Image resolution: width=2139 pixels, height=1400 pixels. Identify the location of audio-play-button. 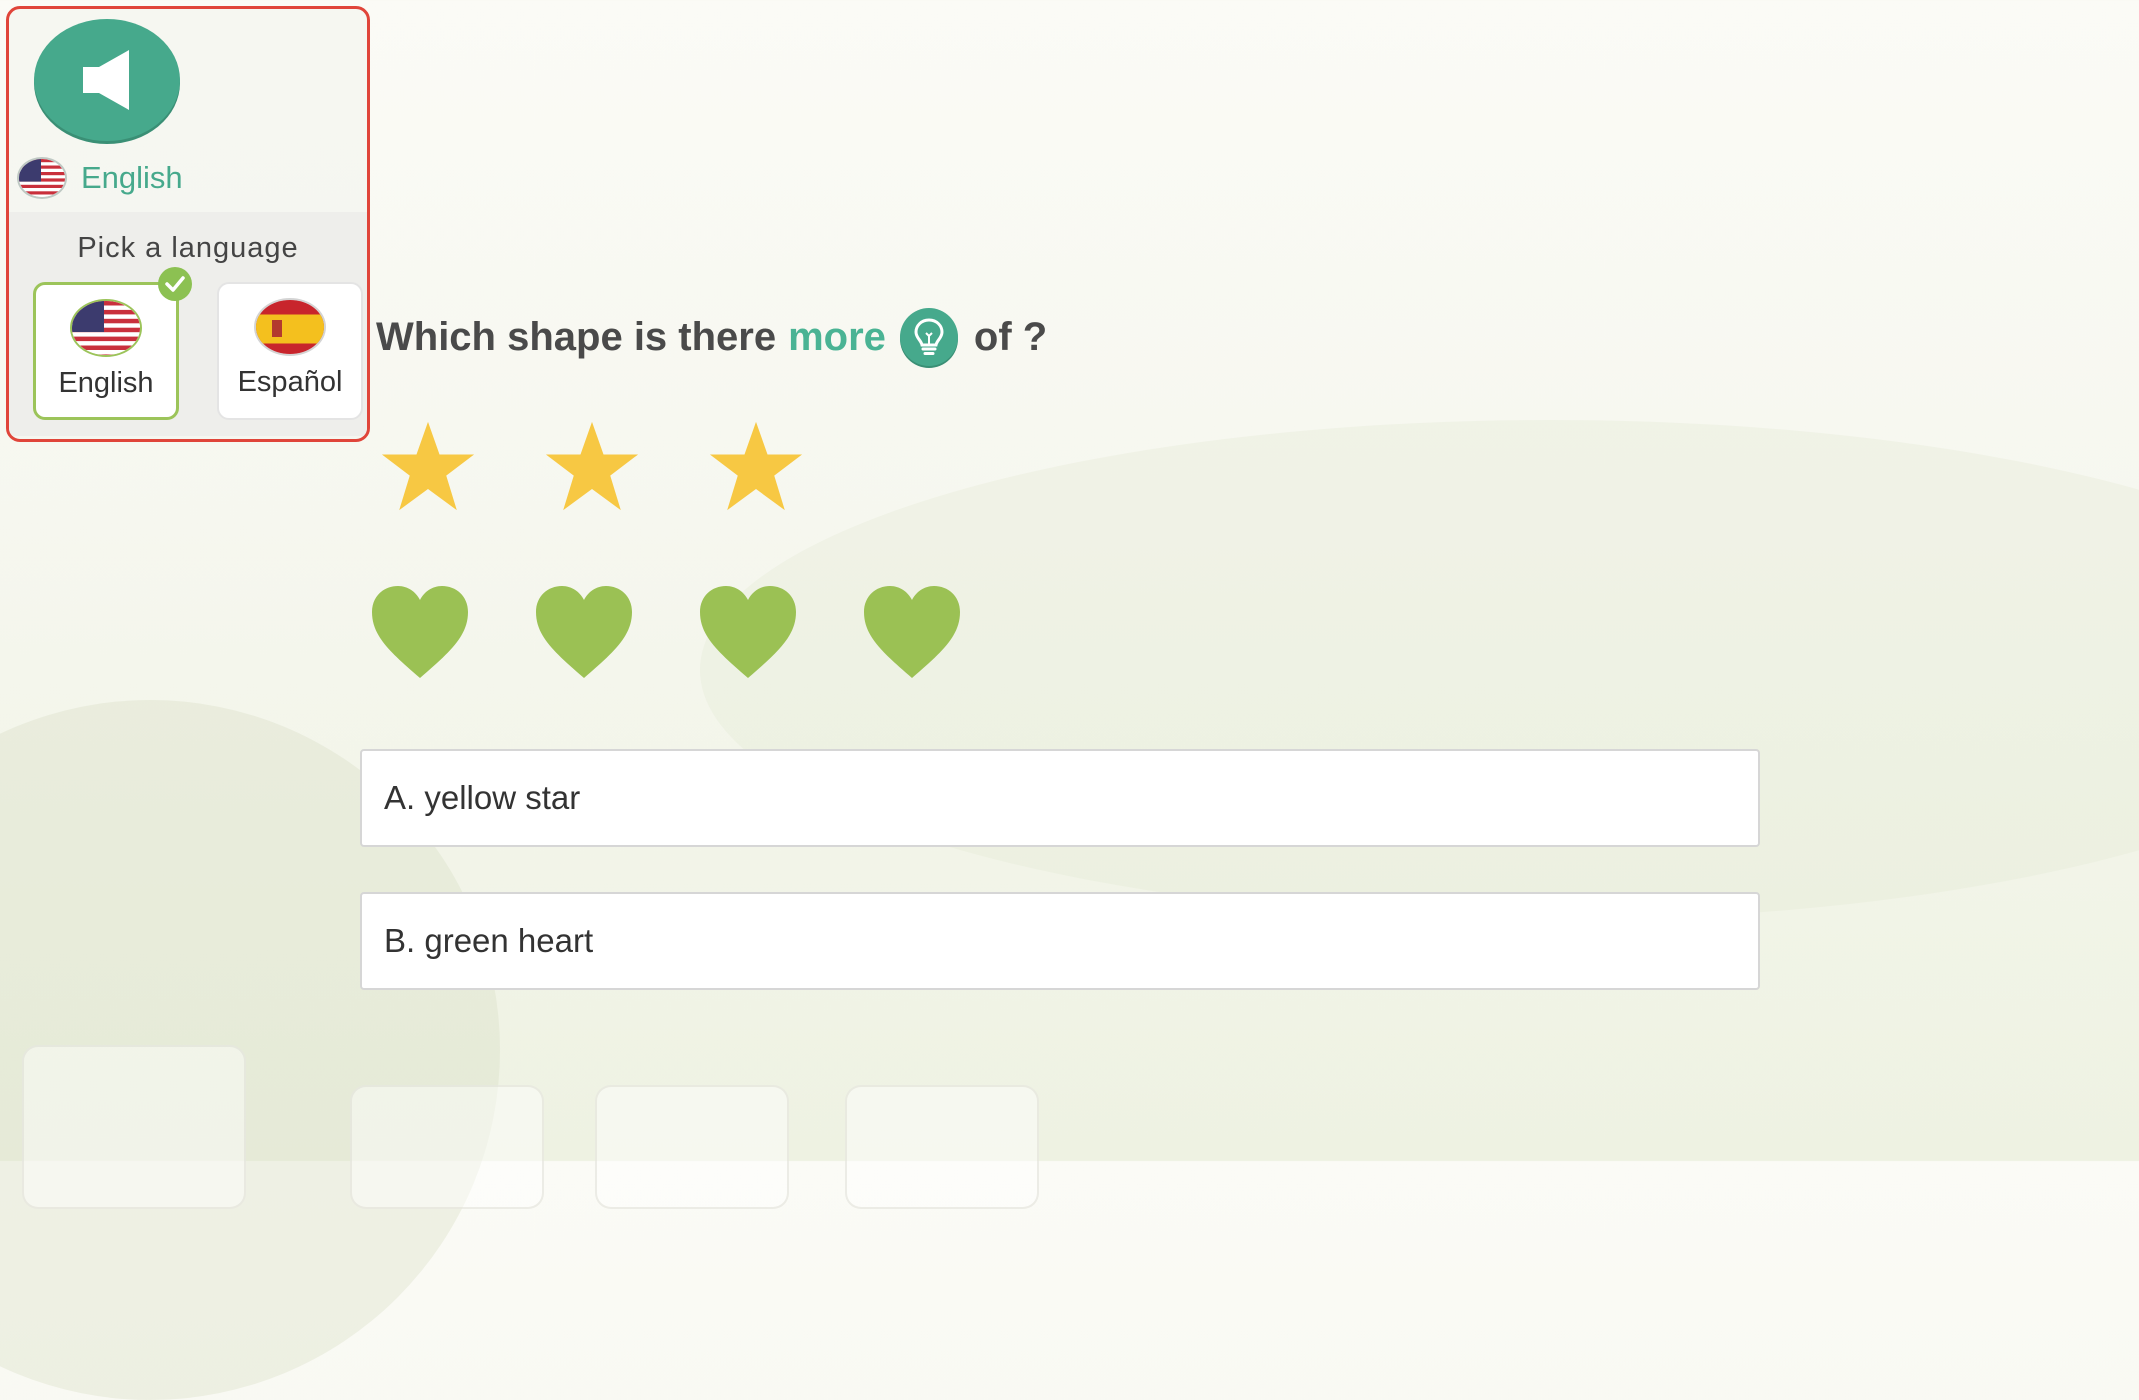
(107, 80).